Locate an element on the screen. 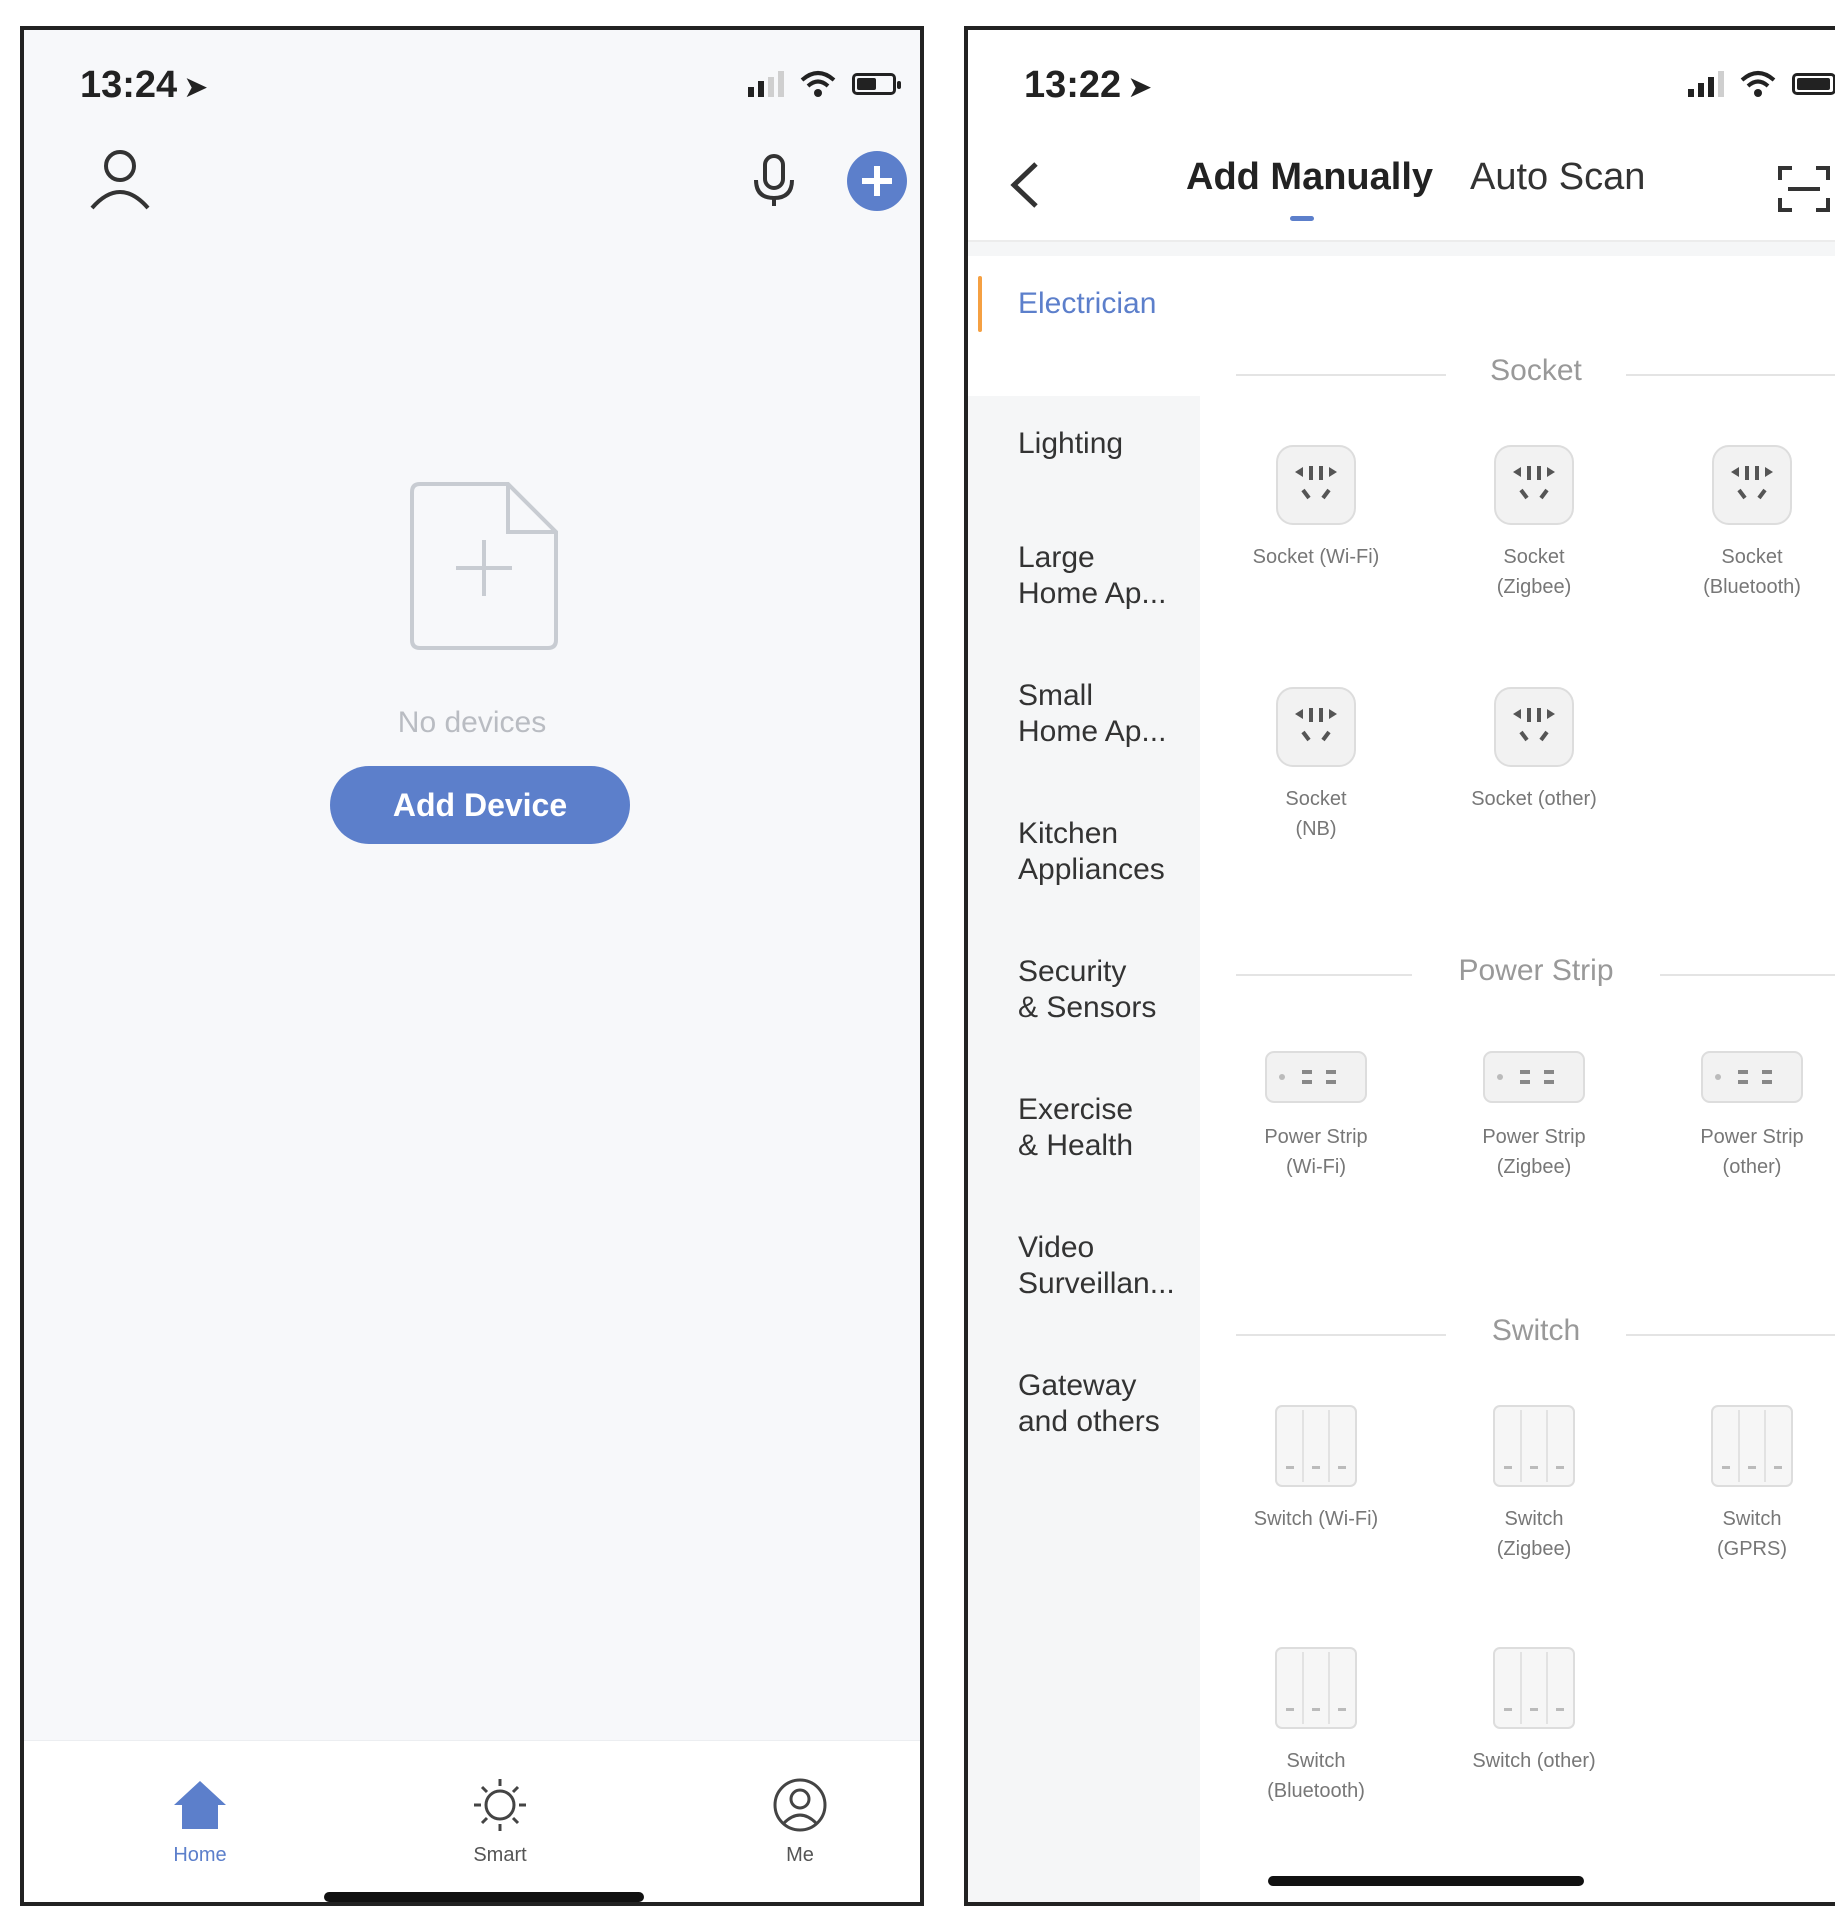 Image resolution: width=1835 pixels, height=1906 pixels. tab-me: Me is located at coordinates (800, 1822).